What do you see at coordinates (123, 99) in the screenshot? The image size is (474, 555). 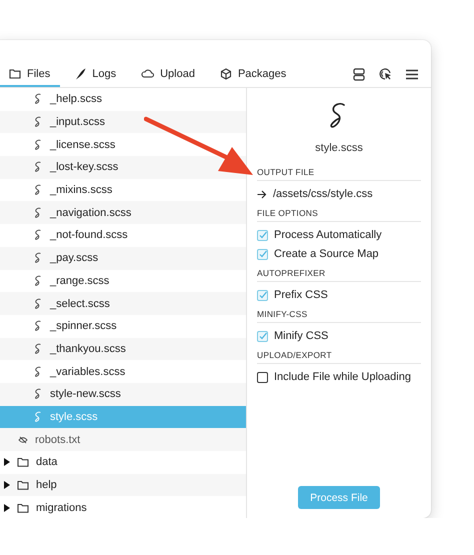 I see `file-tree-row: _help.scss` at bounding box center [123, 99].